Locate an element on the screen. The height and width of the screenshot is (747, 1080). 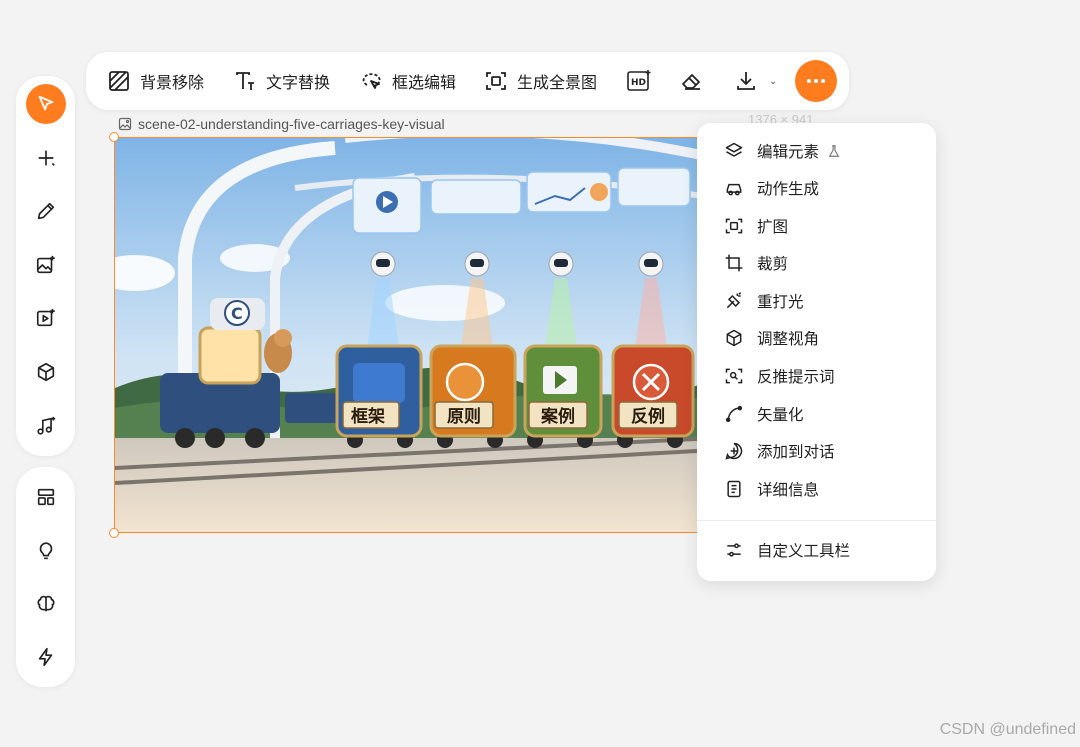
idea-button is located at coordinates (46, 551).